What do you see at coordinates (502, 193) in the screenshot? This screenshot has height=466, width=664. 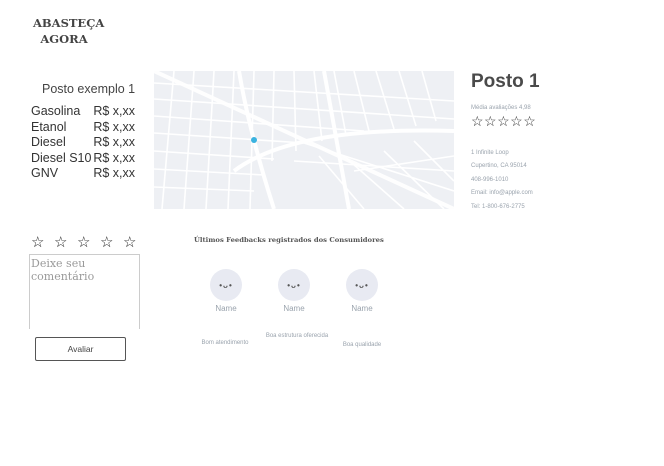 I see `email: Email: info@apple.com` at bounding box center [502, 193].